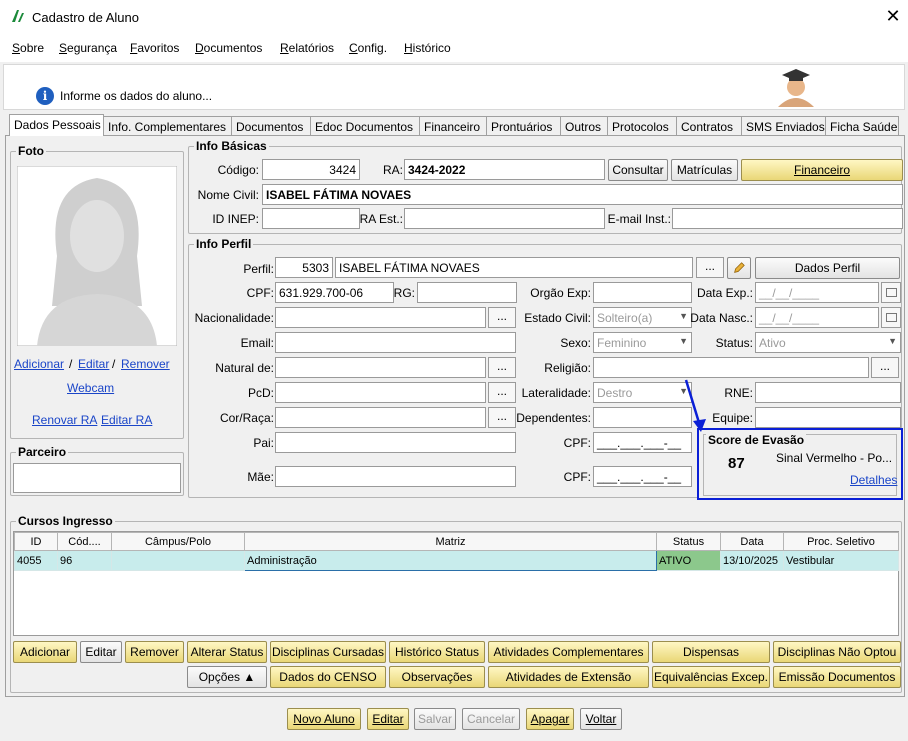  What do you see at coordinates (228, 48) in the screenshot?
I see `menu-documentos: Documentos` at bounding box center [228, 48].